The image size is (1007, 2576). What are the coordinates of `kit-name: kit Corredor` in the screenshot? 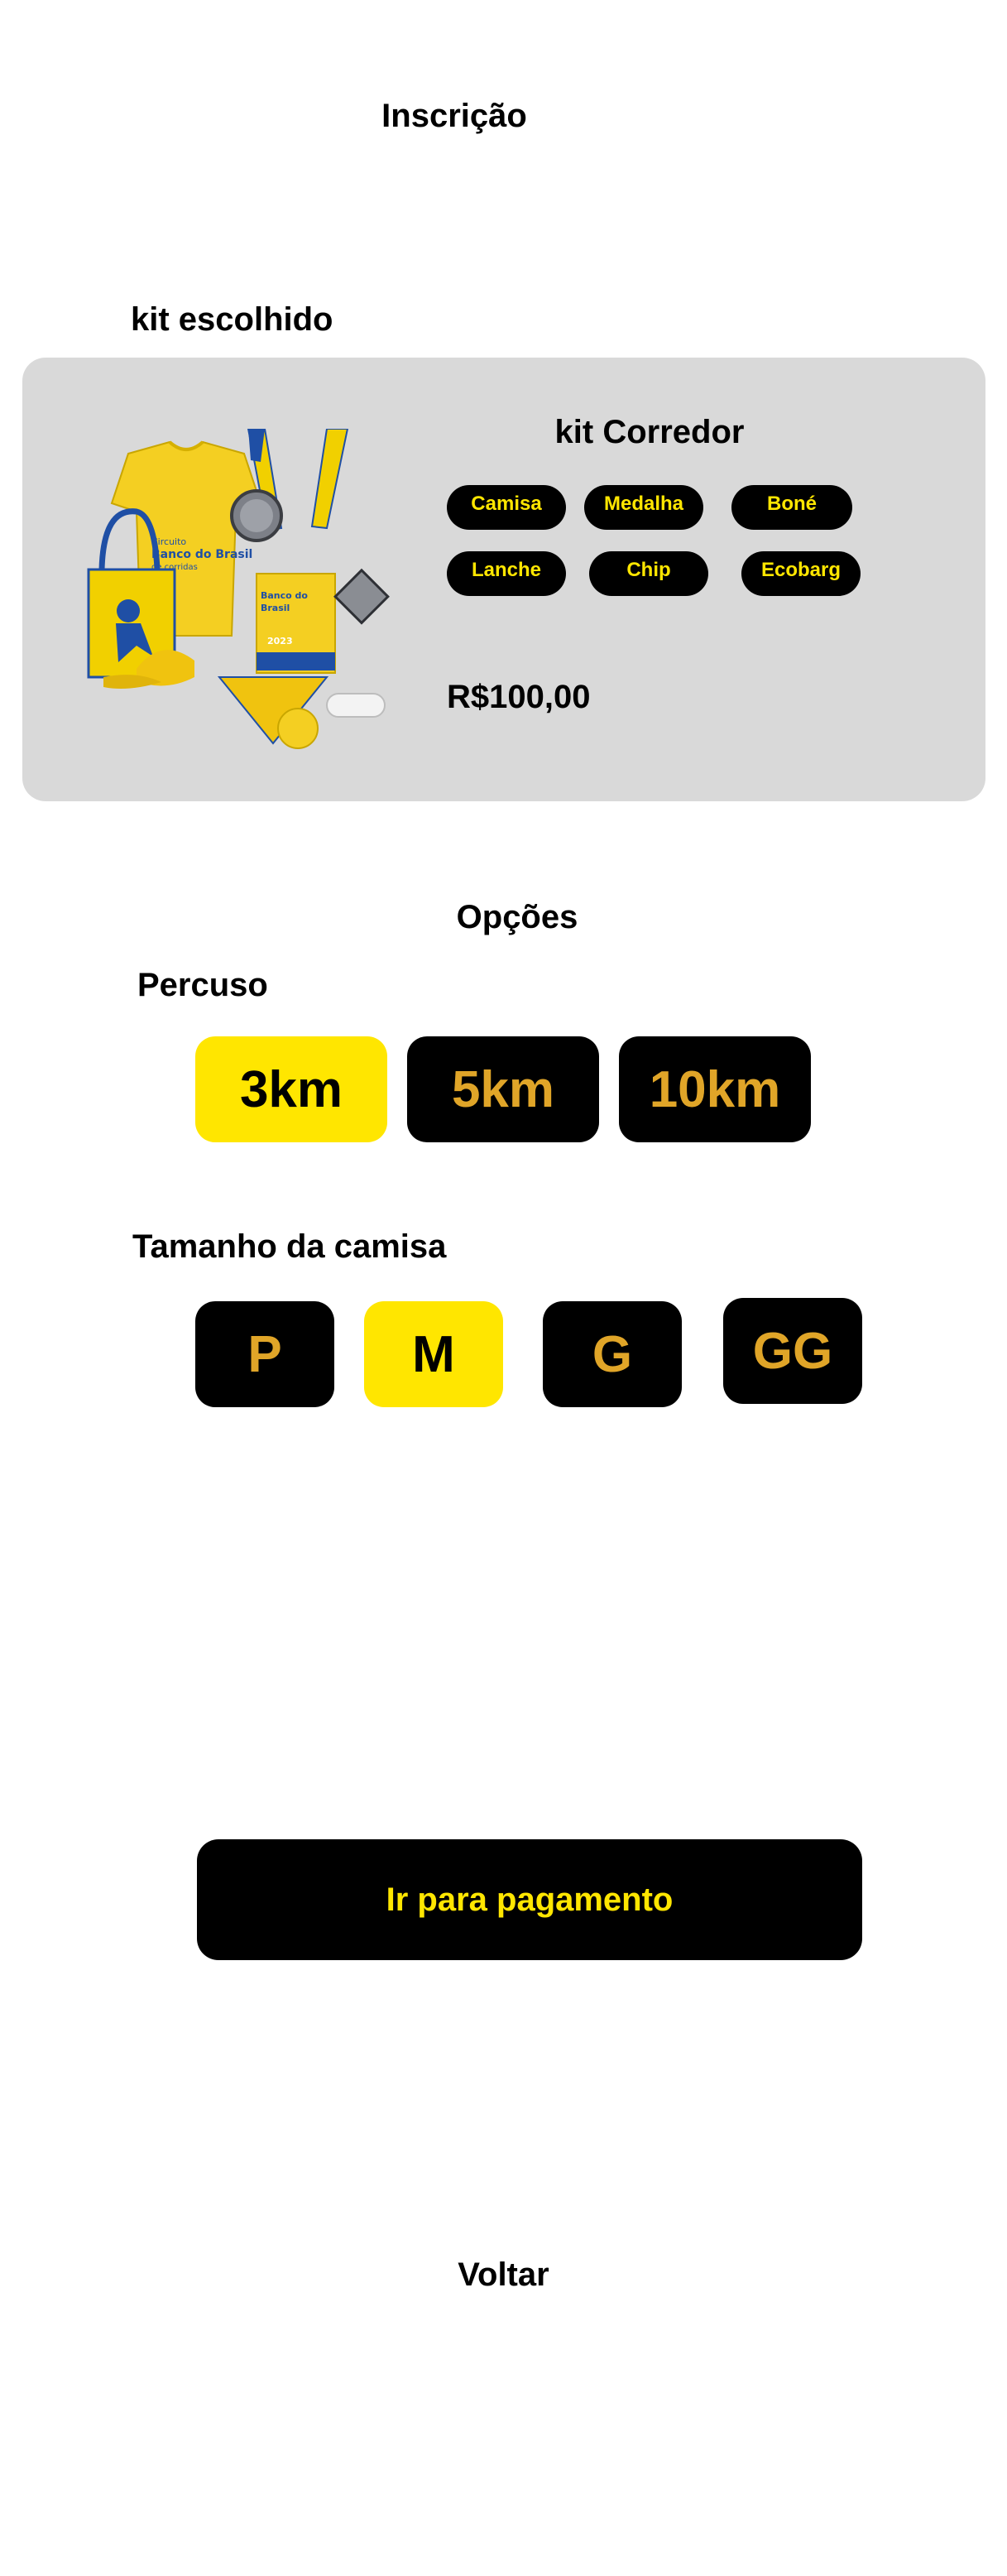 It's located at (649, 432).